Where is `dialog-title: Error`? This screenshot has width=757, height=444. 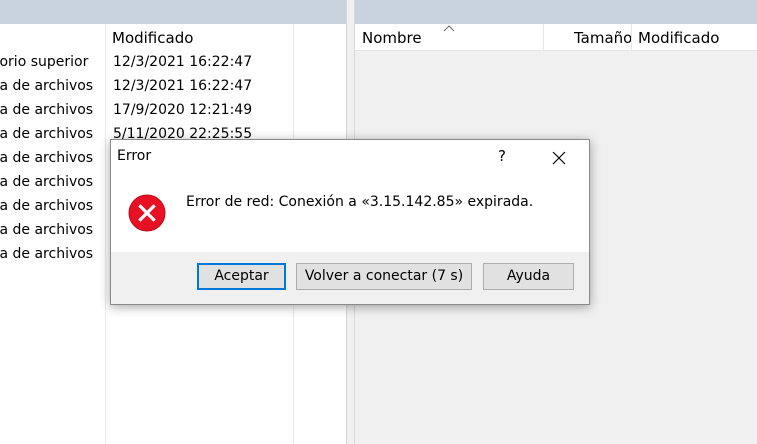 dialog-title: Error is located at coordinates (134, 156).